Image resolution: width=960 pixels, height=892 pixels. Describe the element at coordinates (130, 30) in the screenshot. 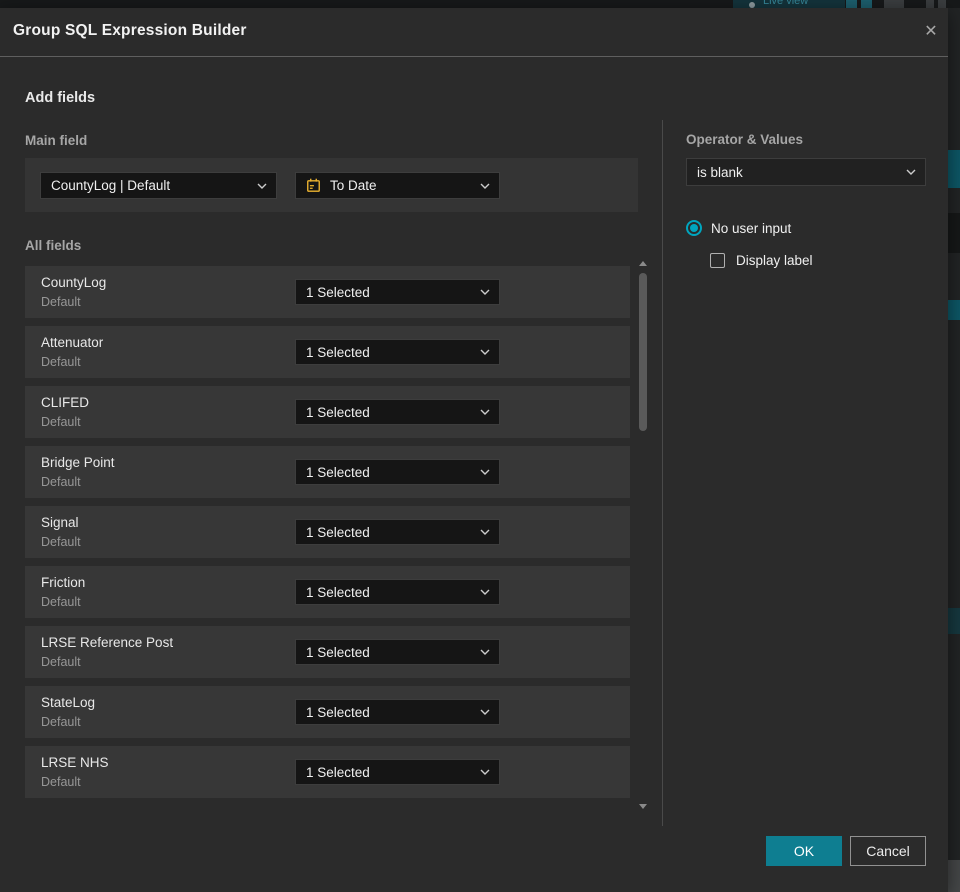

I see `dialog-title: Group SQL Expression Builder` at that location.